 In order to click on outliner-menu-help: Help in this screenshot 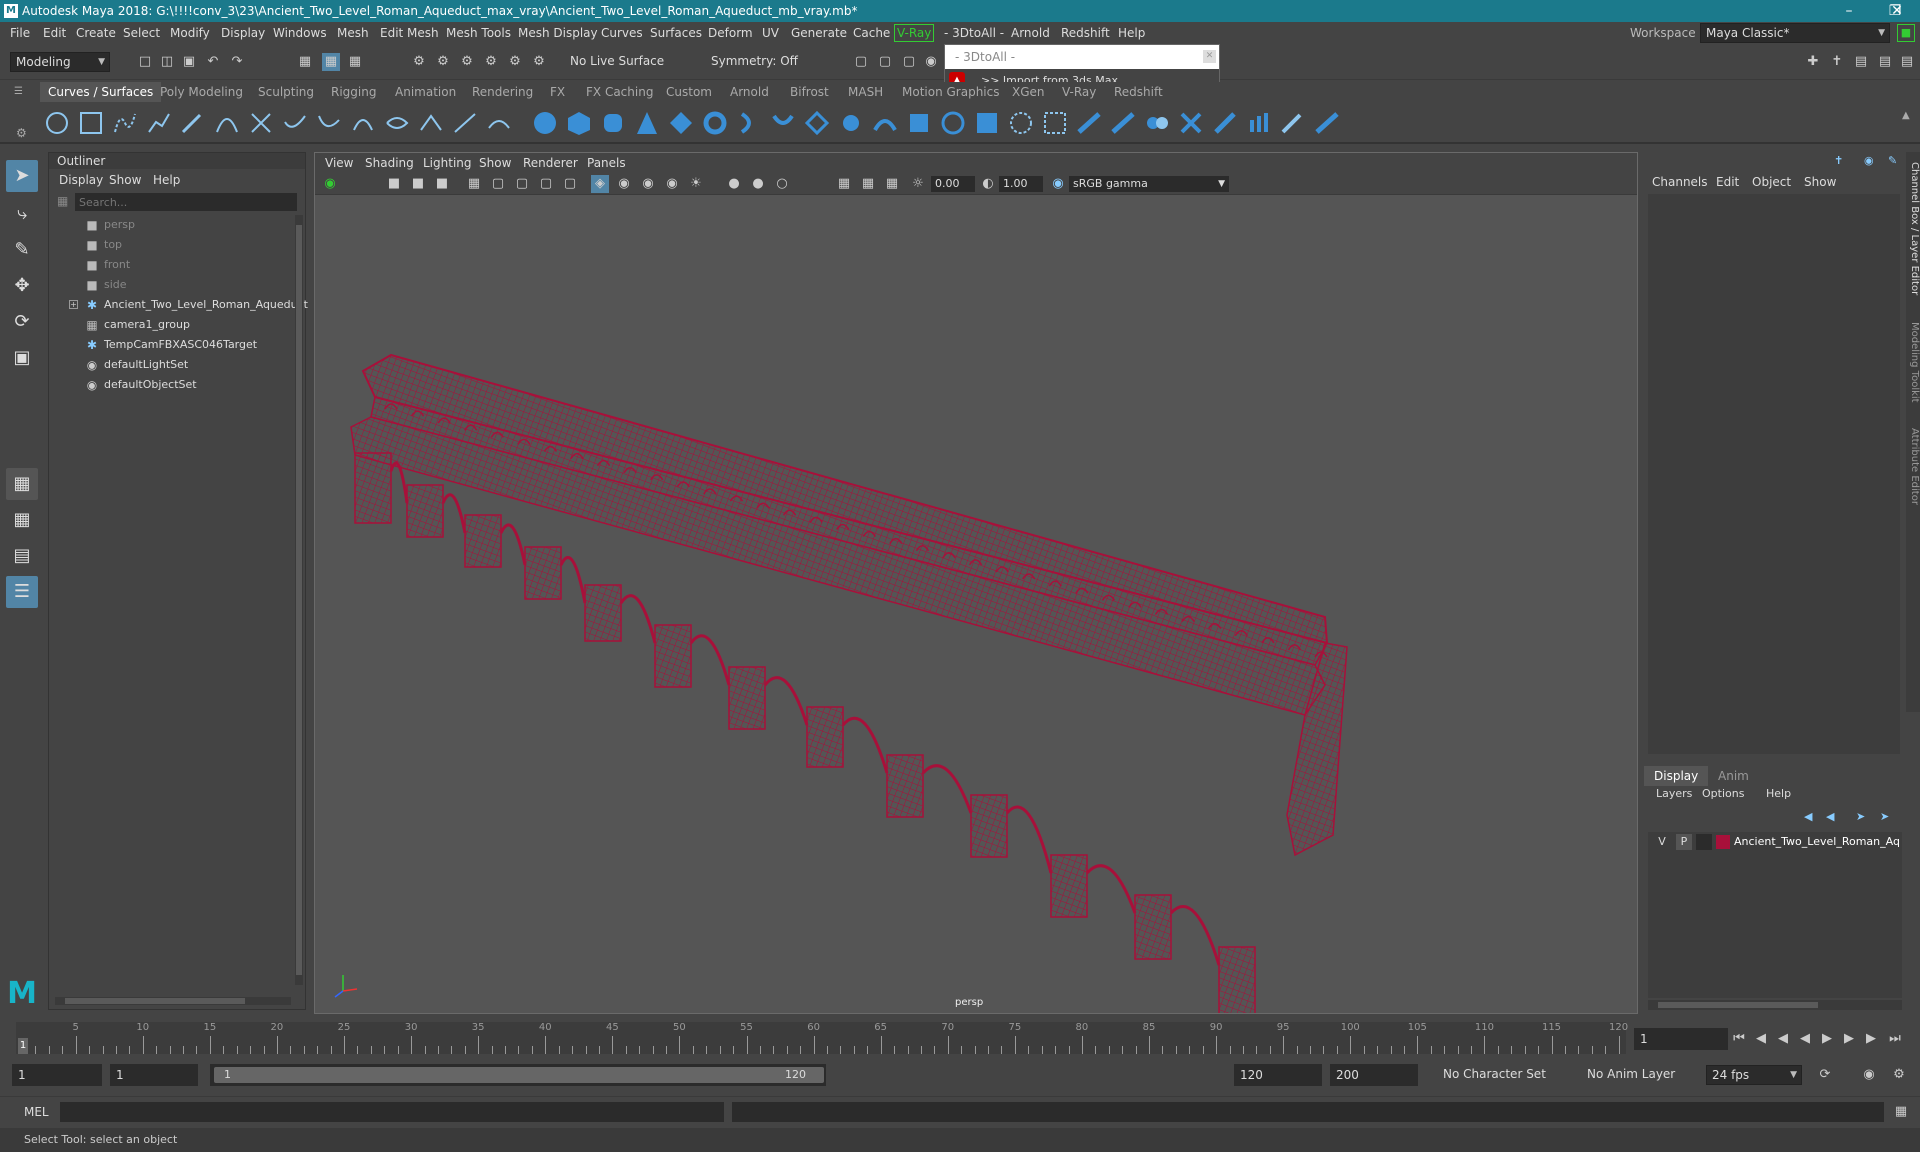, I will do `click(166, 180)`.